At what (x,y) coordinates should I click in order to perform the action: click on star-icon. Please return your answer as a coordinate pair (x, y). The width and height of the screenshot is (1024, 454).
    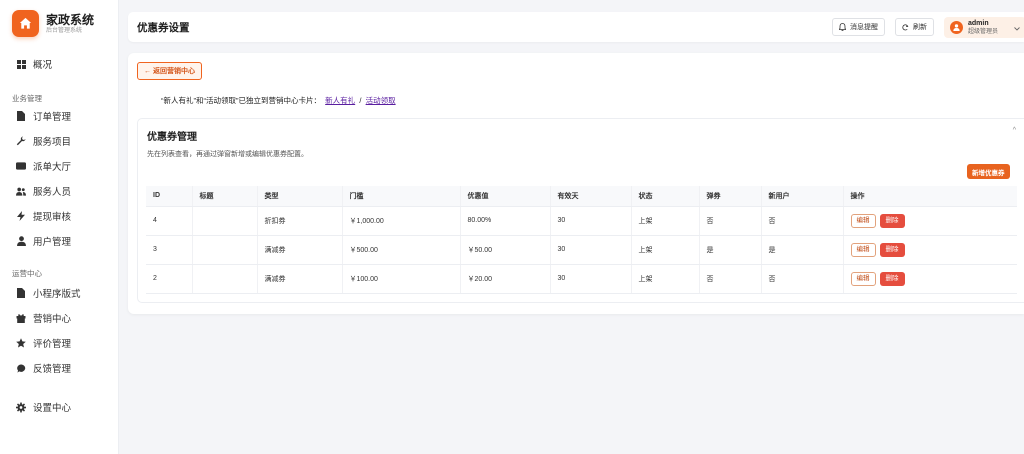
    Looking at the image, I should click on (21, 343).